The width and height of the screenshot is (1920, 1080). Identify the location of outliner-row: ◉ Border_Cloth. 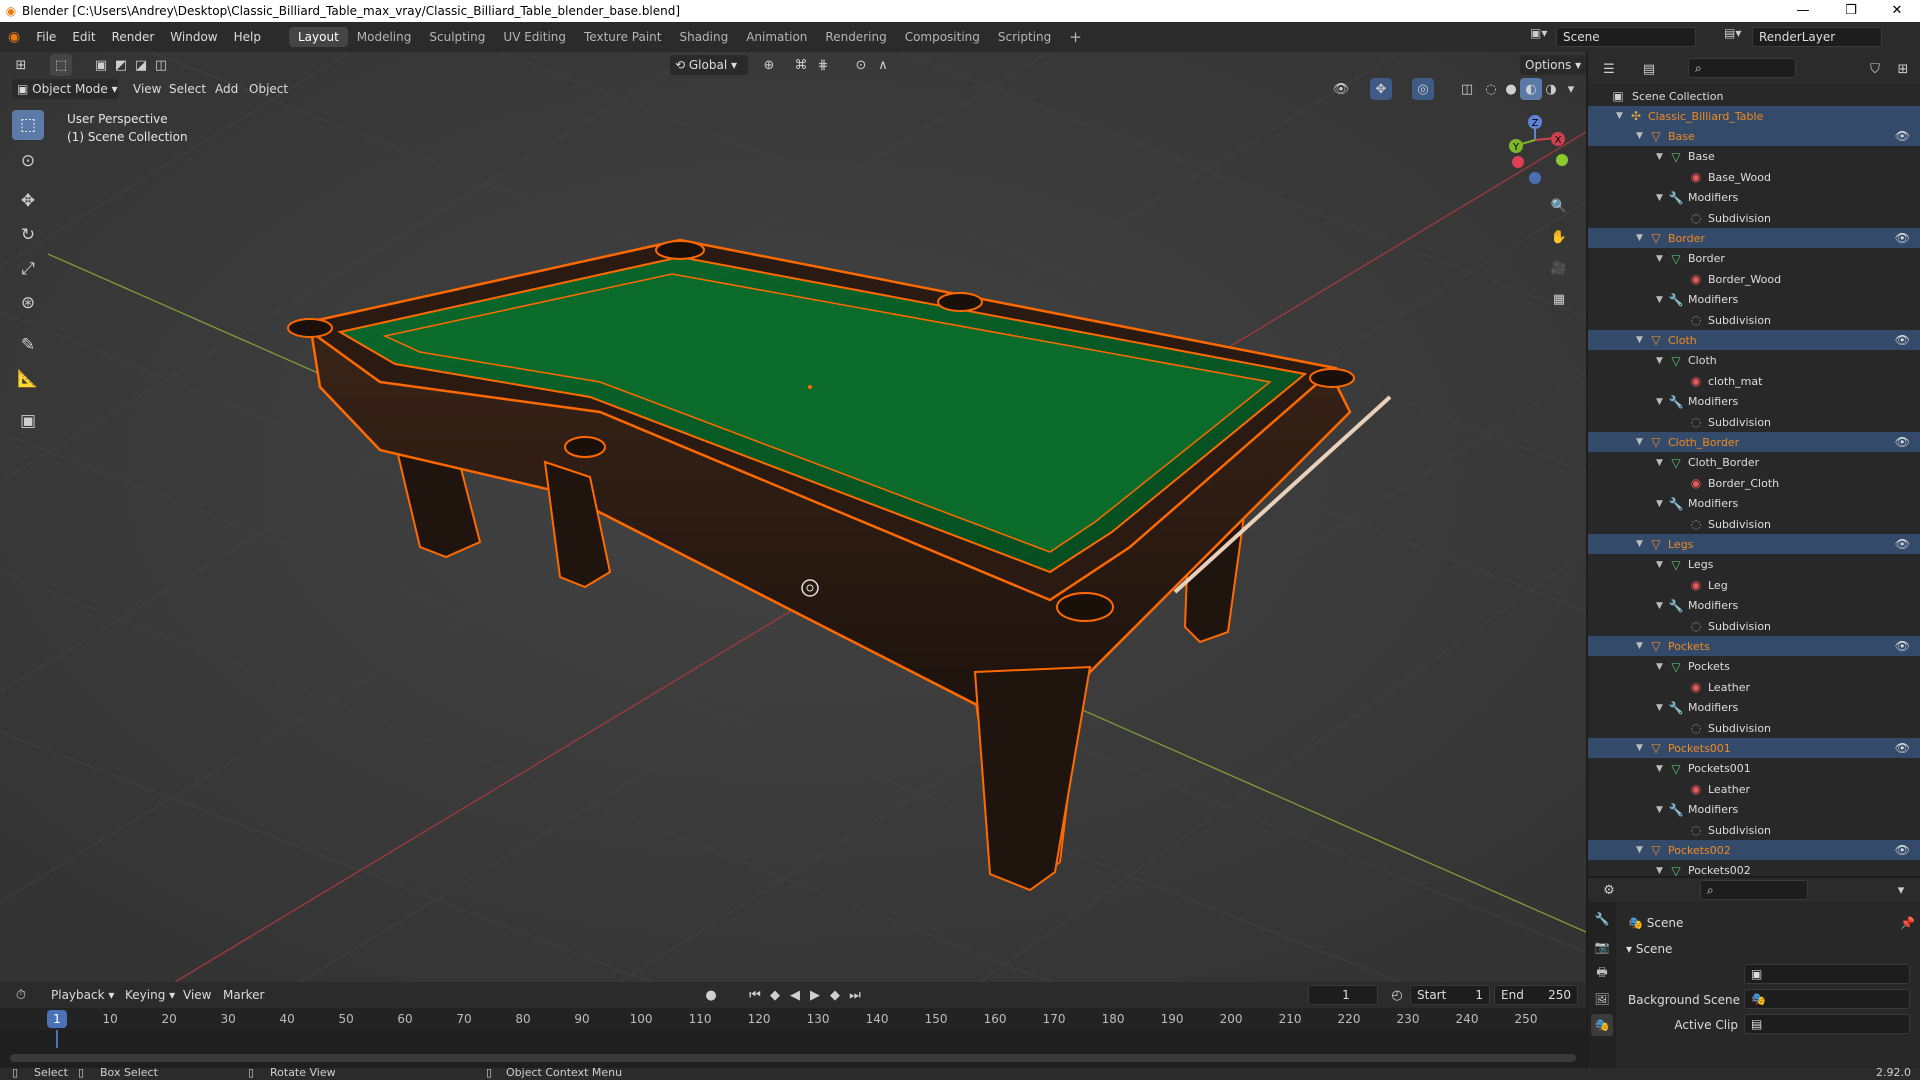
(1754, 483).